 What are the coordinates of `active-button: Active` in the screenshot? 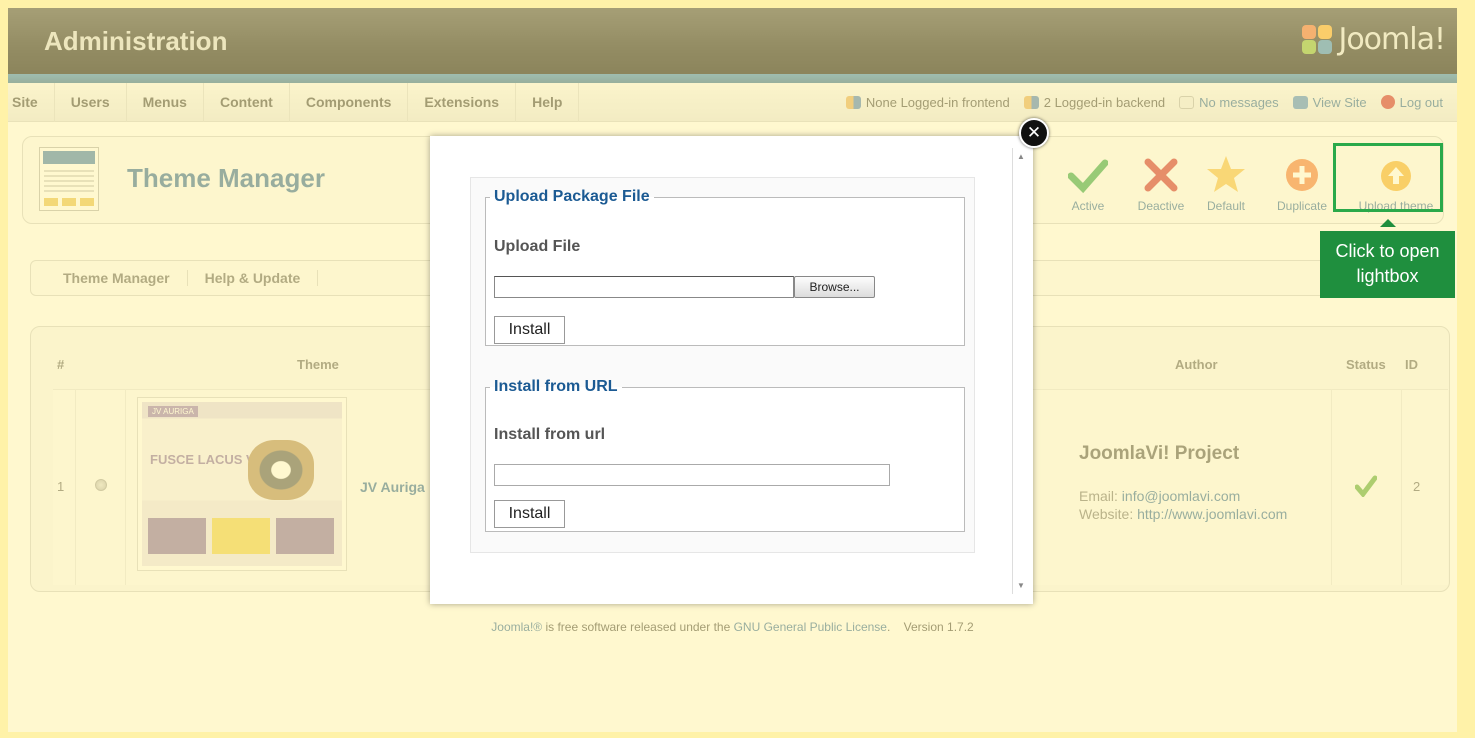 It's located at (1088, 183).